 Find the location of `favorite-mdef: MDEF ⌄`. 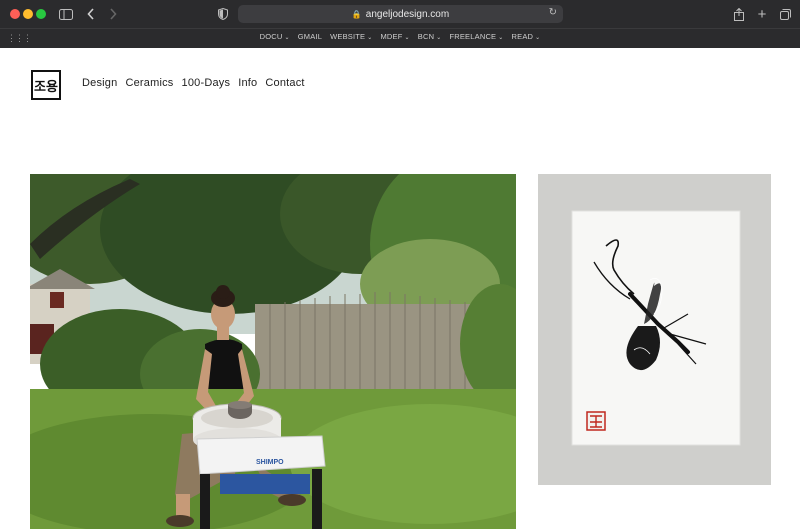

favorite-mdef: MDEF ⌄ is located at coordinates (394, 36).